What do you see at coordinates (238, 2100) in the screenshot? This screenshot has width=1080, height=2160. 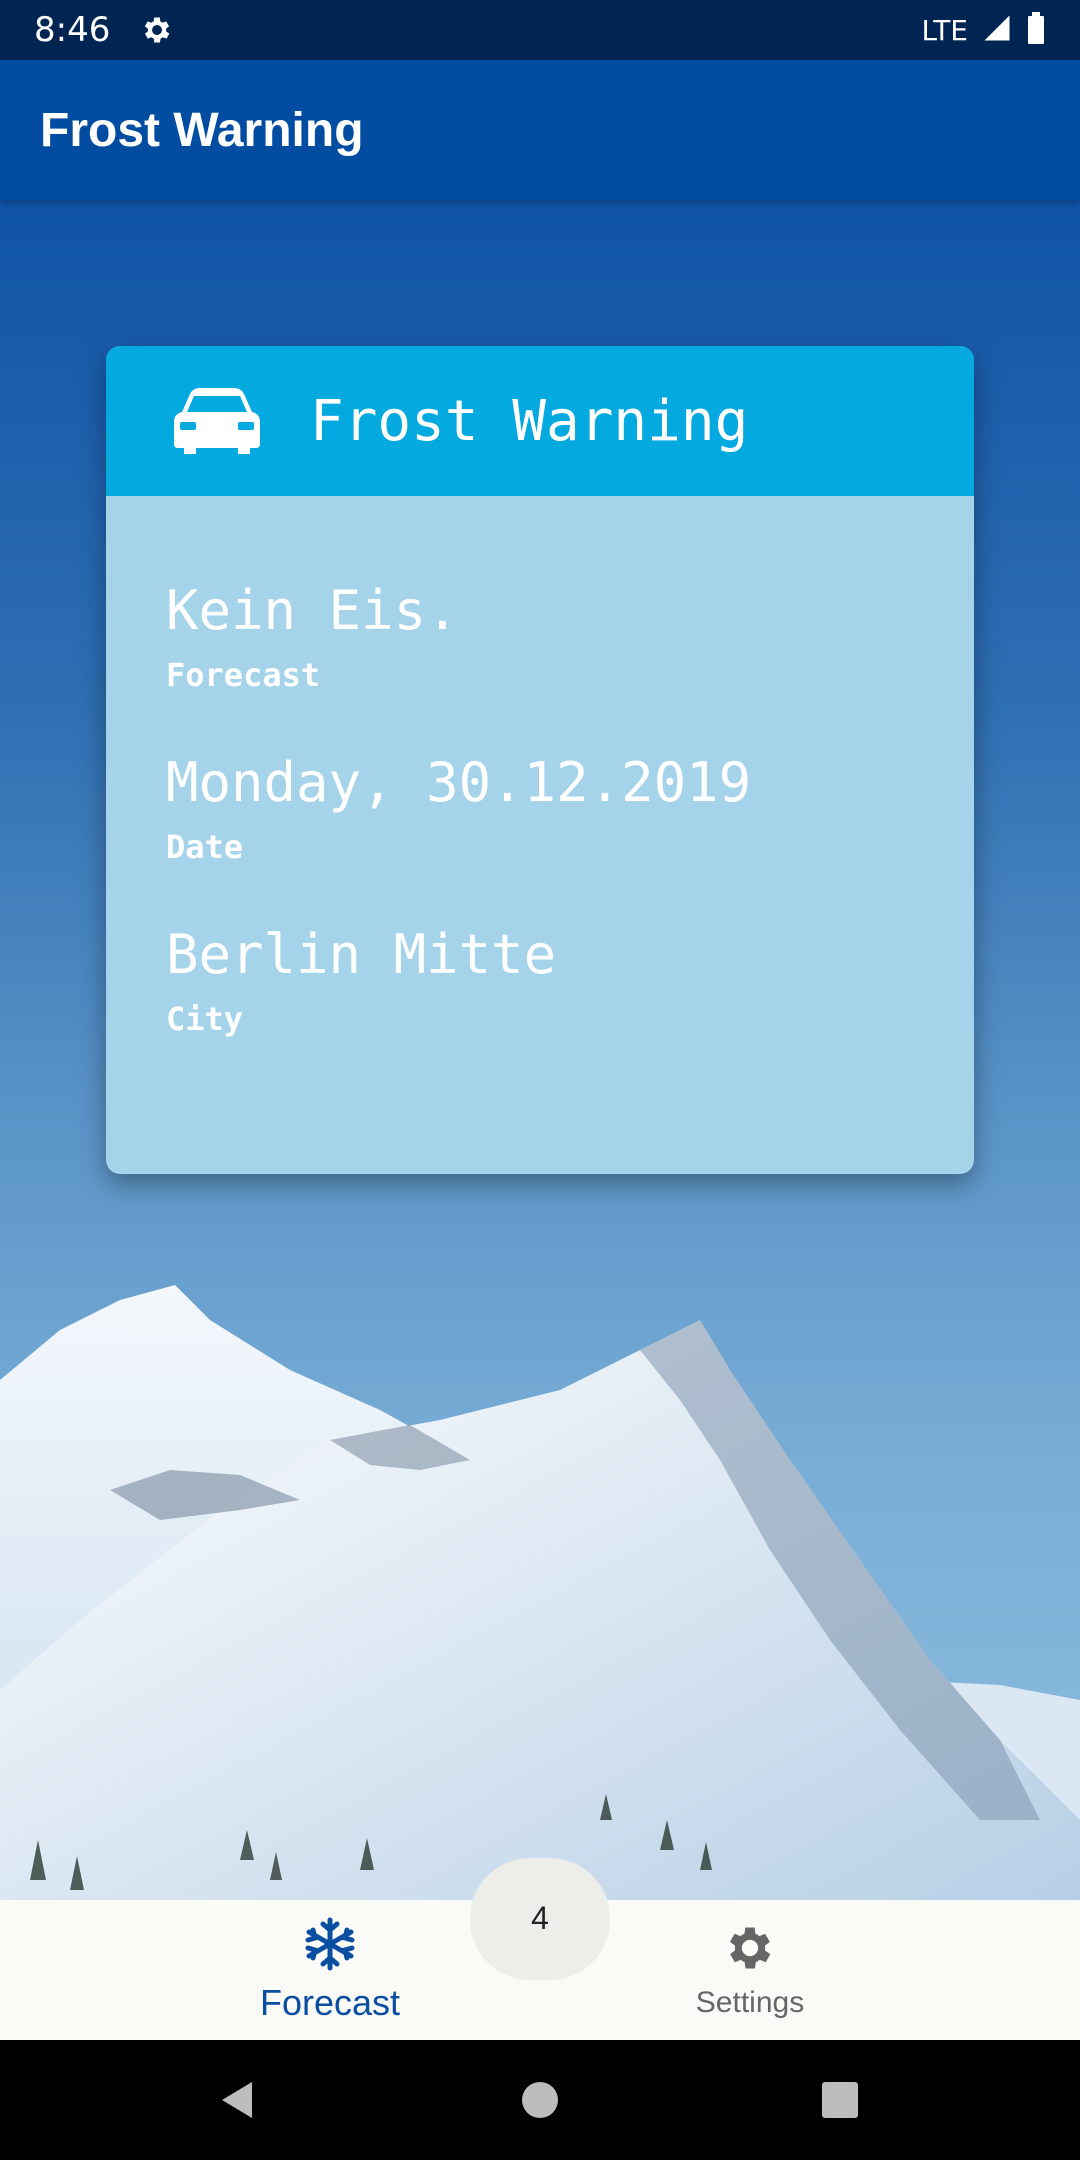 I see `back-icon` at bounding box center [238, 2100].